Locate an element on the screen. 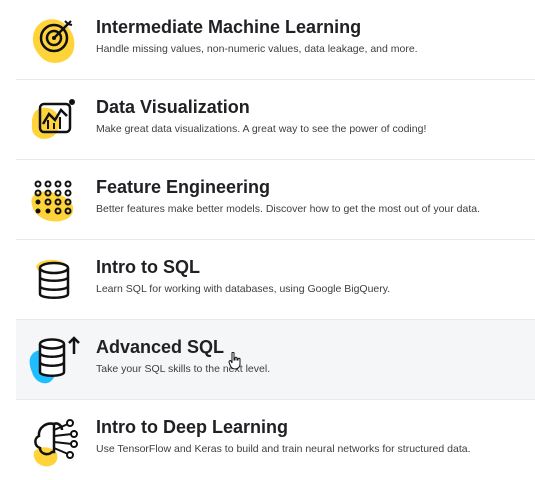 The height and width of the screenshot is (480, 535). course-title: Feature Engineering is located at coordinates (183, 187).